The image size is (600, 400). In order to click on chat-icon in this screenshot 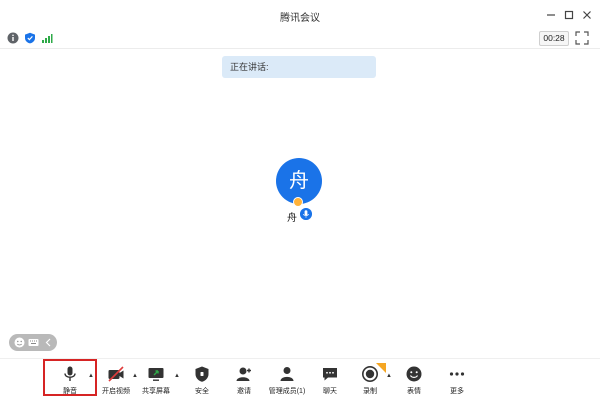, I will do `click(330, 374)`.